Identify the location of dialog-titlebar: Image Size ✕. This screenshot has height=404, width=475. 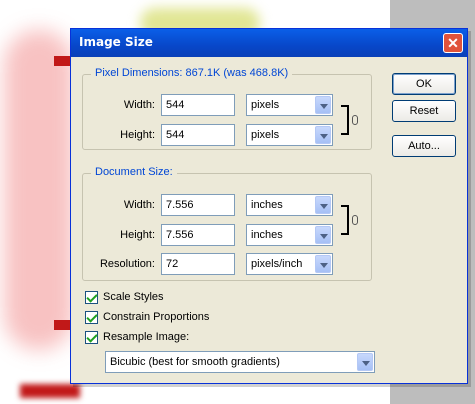
(269, 43).